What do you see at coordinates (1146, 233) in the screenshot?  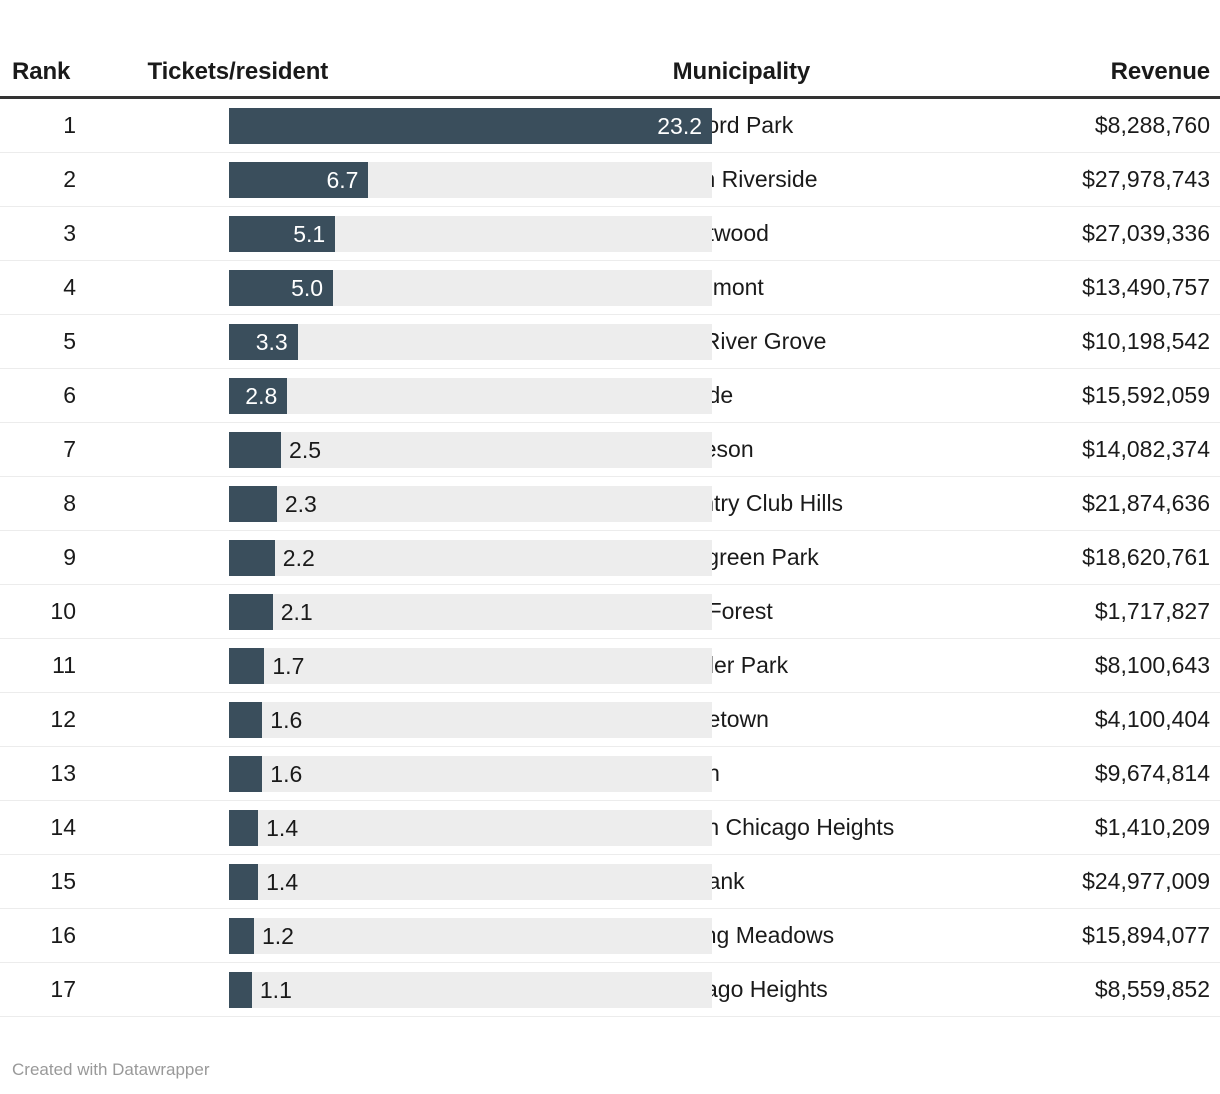 I see `revenue-cell: $27,039,336` at bounding box center [1146, 233].